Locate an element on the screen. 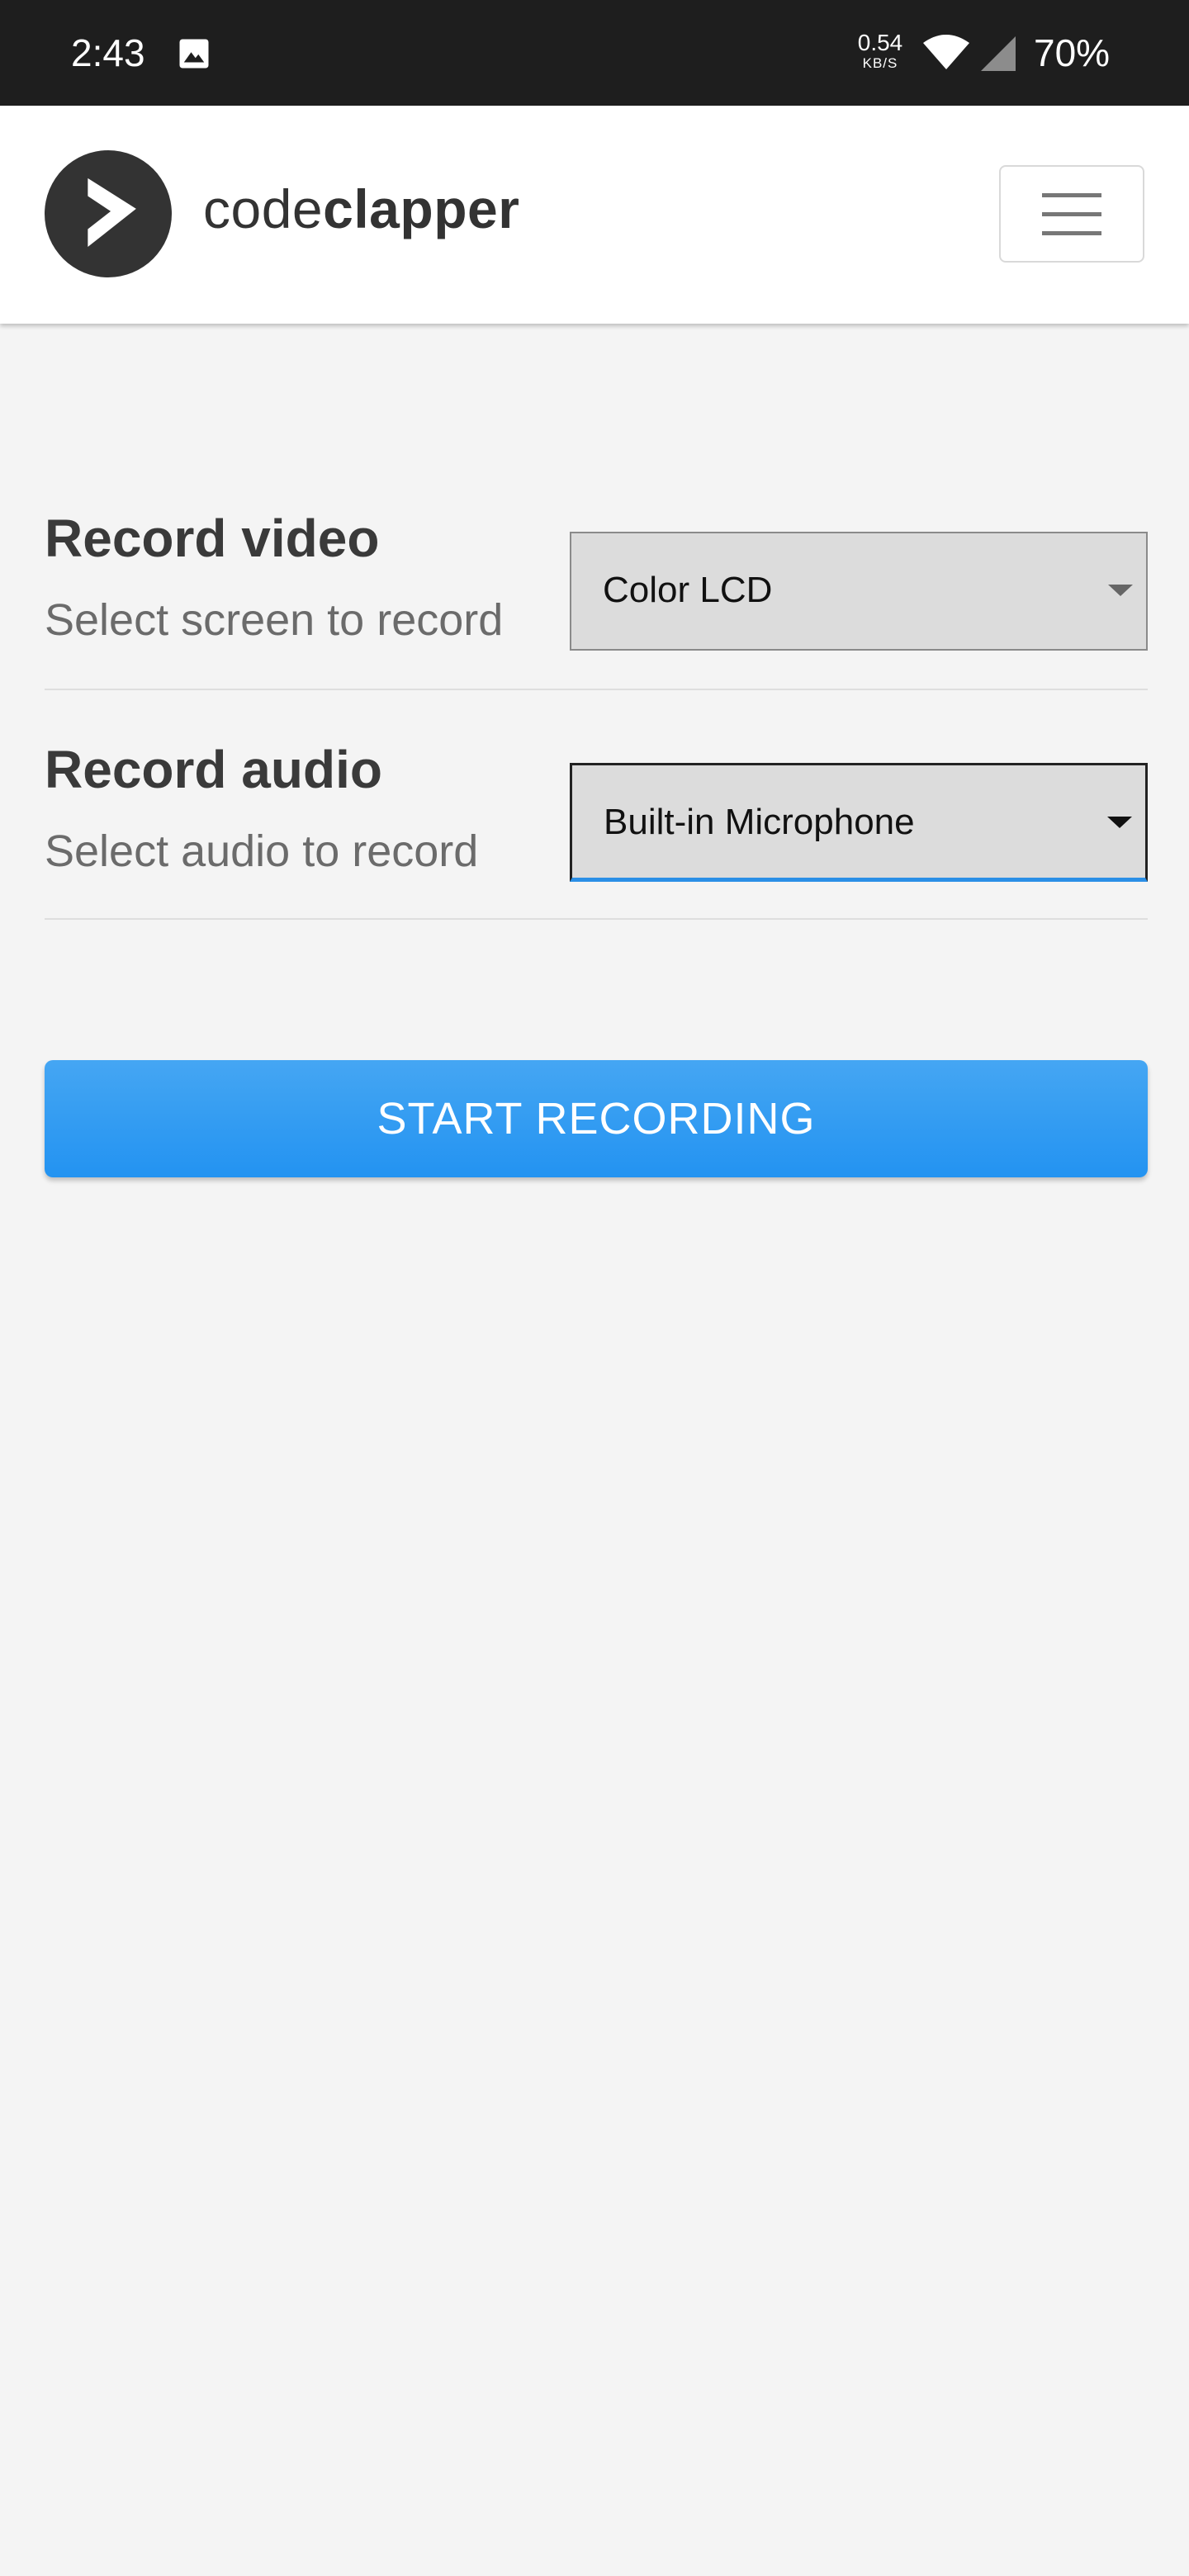 This screenshot has width=1189, height=2576. navbar: codeclapper is located at coordinates (594, 215).